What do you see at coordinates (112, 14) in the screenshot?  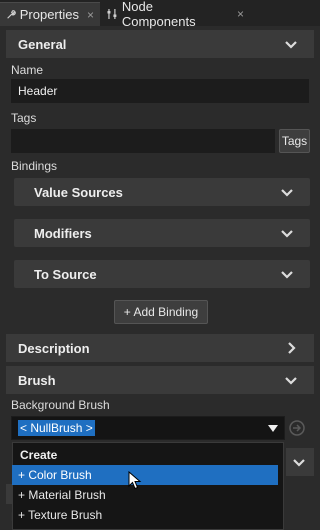 I see `sliders-icon` at bounding box center [112, 14].